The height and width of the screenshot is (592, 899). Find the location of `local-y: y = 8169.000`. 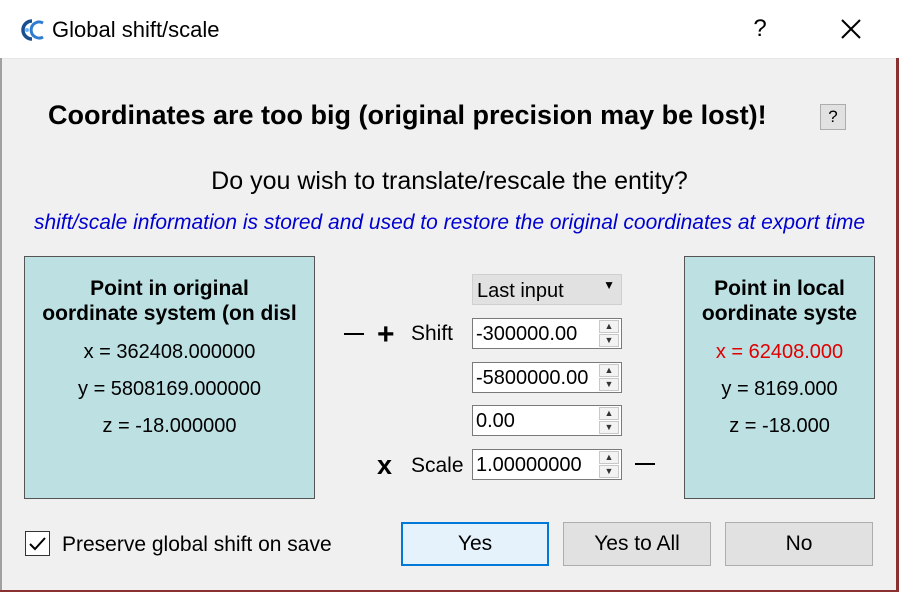

local-y: y = 8169.000 is located at coordinates (779, 389).